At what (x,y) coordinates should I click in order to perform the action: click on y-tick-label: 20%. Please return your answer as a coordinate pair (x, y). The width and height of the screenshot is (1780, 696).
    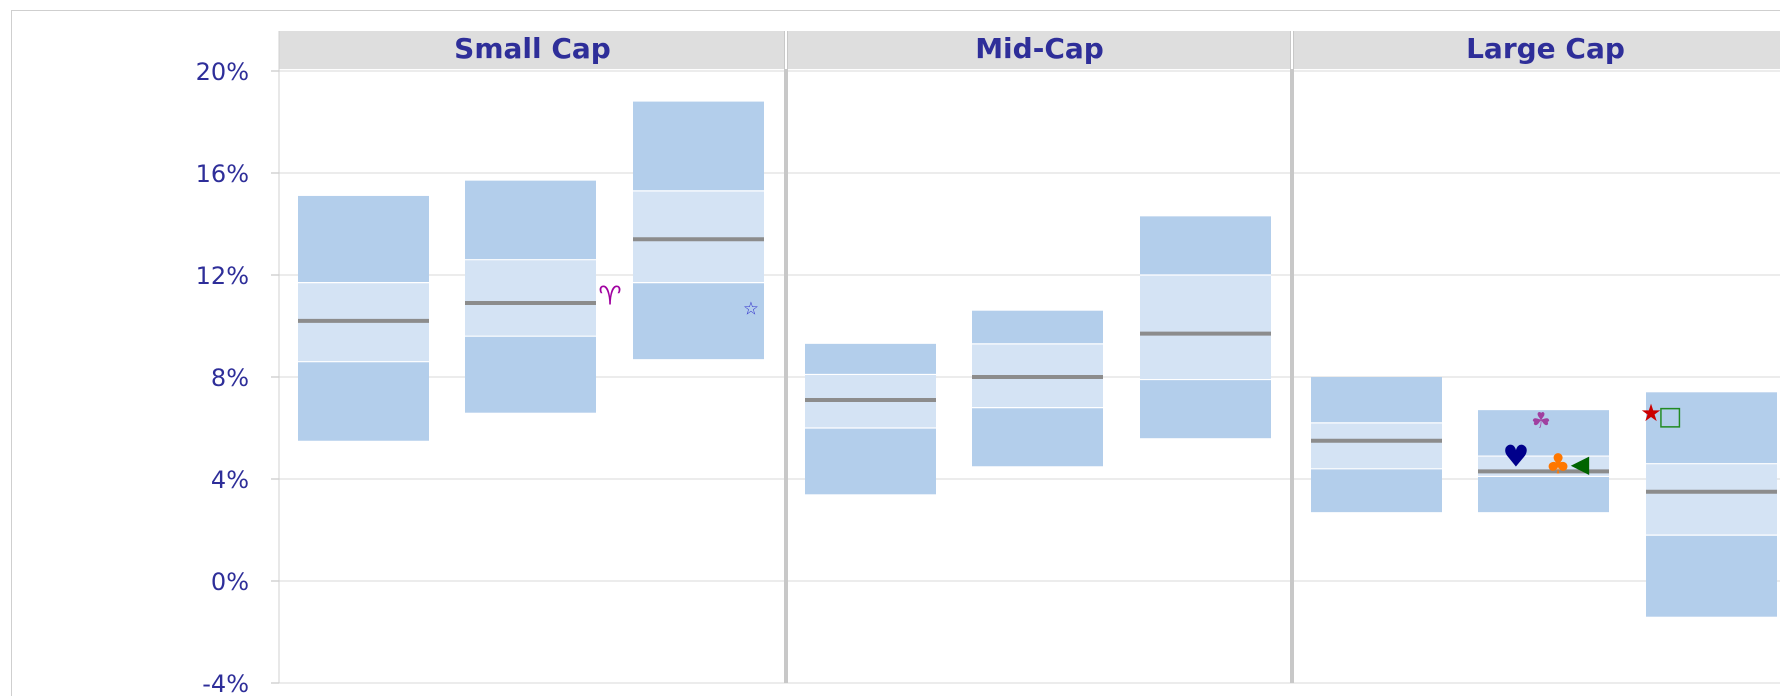
    Looking at the image, I should click on (222, 72).